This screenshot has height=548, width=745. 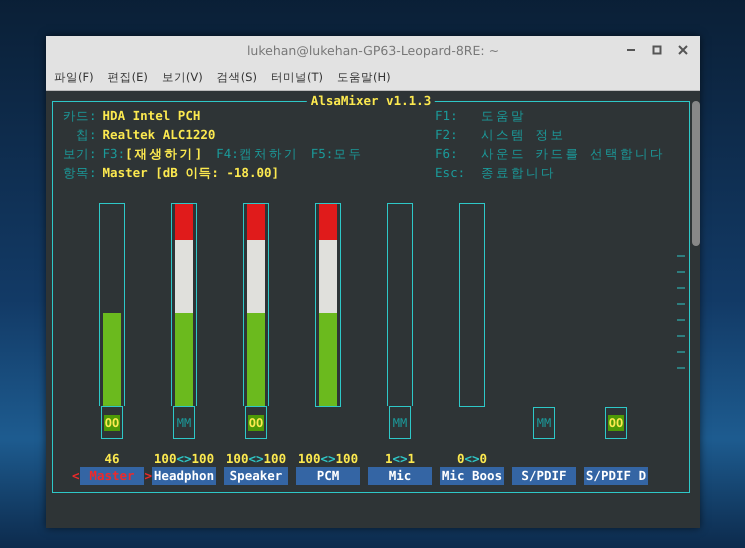 What do you see at coordinates (182, 77) in the screenshot?
I see `menu-item: 보기(V)` at bounding box center [182, 77].